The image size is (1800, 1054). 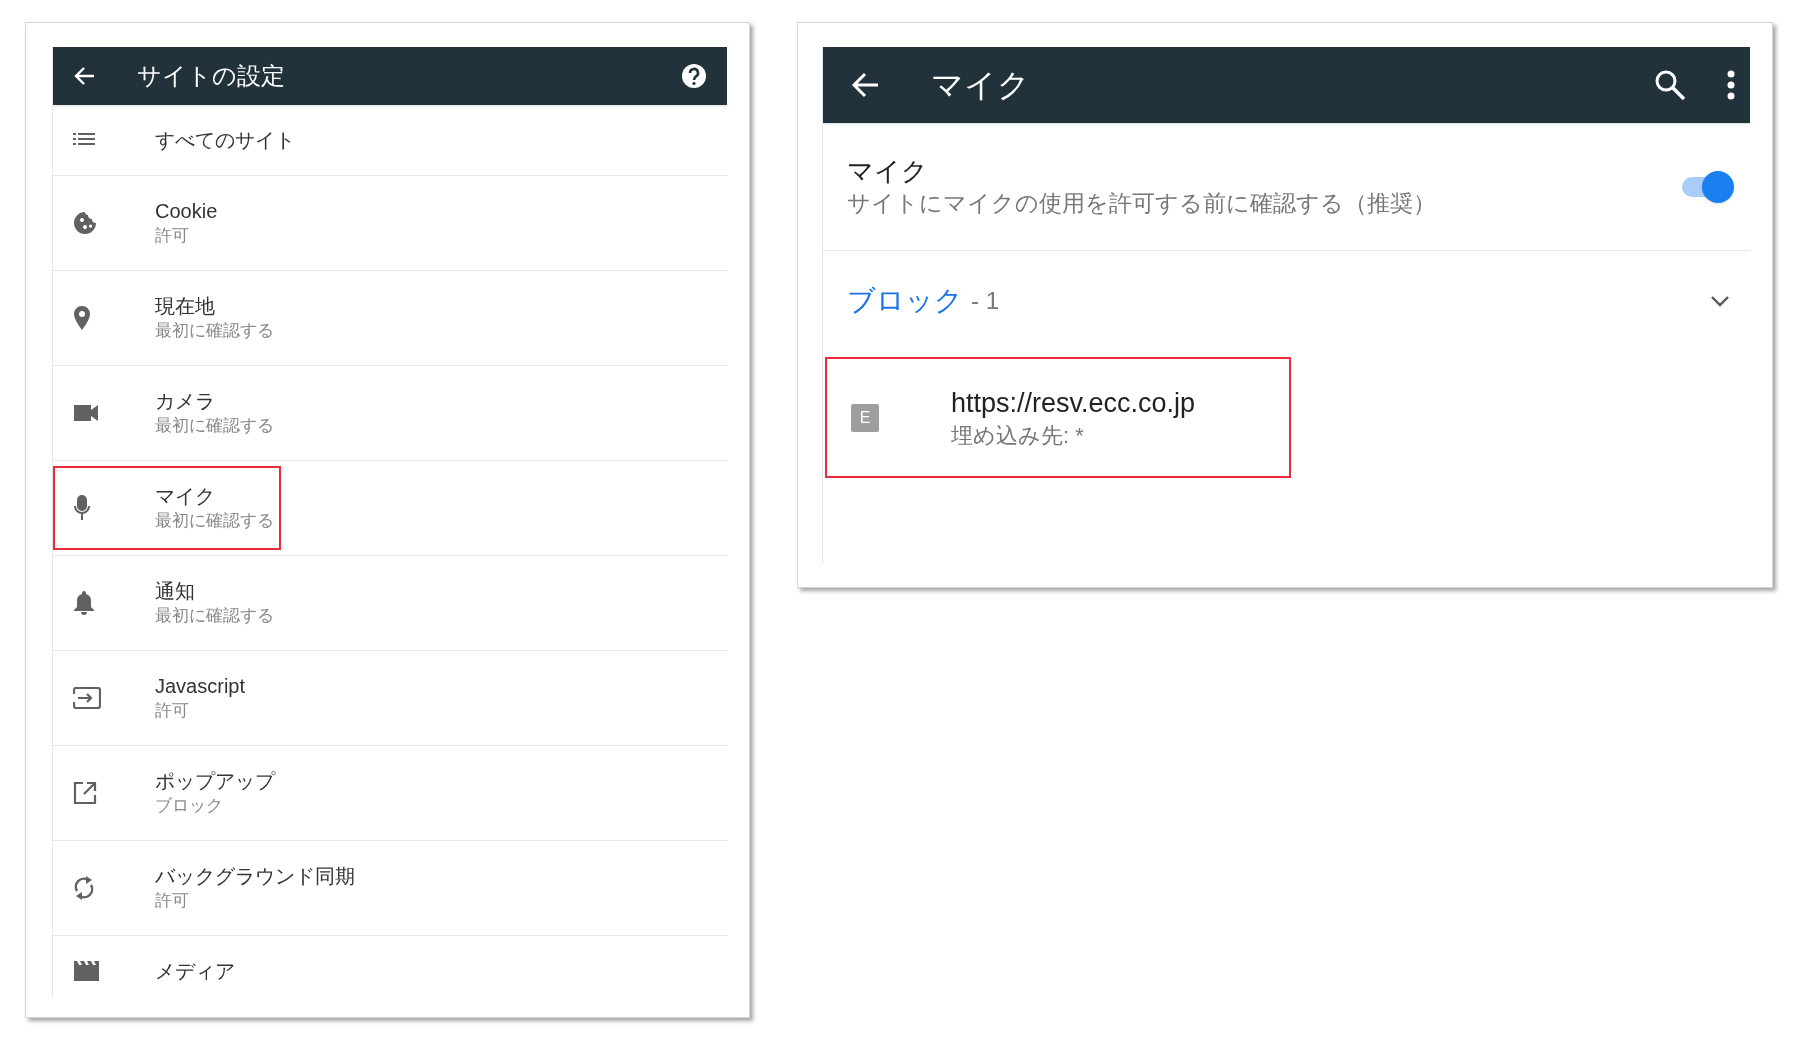 What do you see at coordinates (390, 223) in the screenshot?
I see `settings-list-item: Cookie 許可` at bounding box center [390, 223].